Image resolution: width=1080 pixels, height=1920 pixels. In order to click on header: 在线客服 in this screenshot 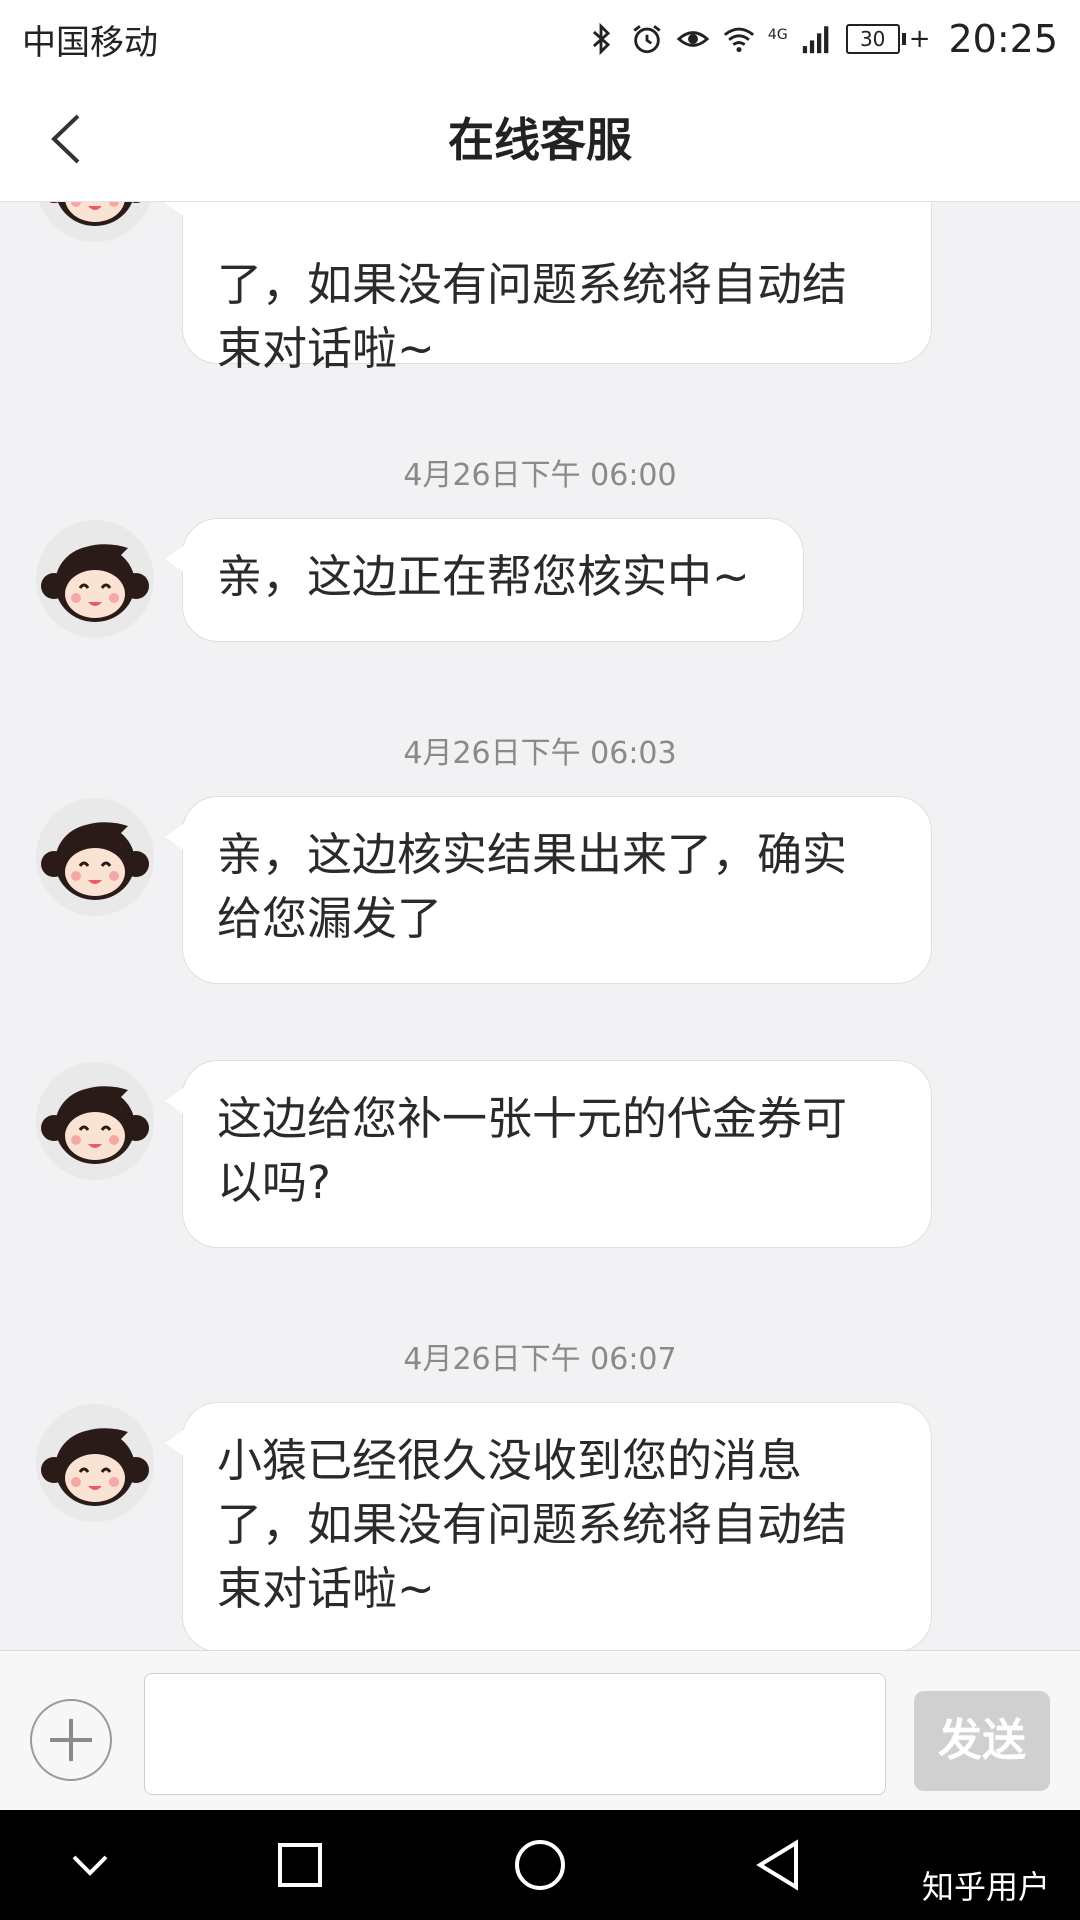, I will do `click(540, 140)`.